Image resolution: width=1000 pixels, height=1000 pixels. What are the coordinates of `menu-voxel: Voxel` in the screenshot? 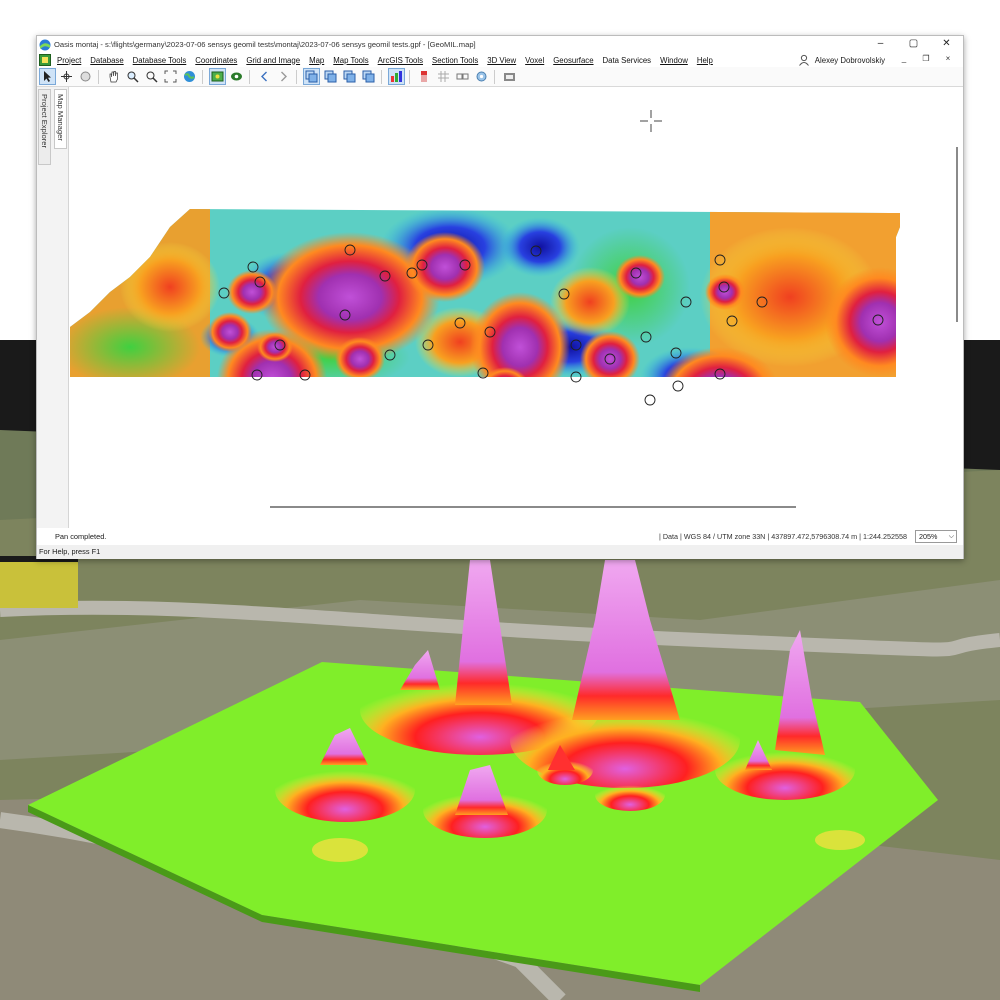 It's located at (534, 60).